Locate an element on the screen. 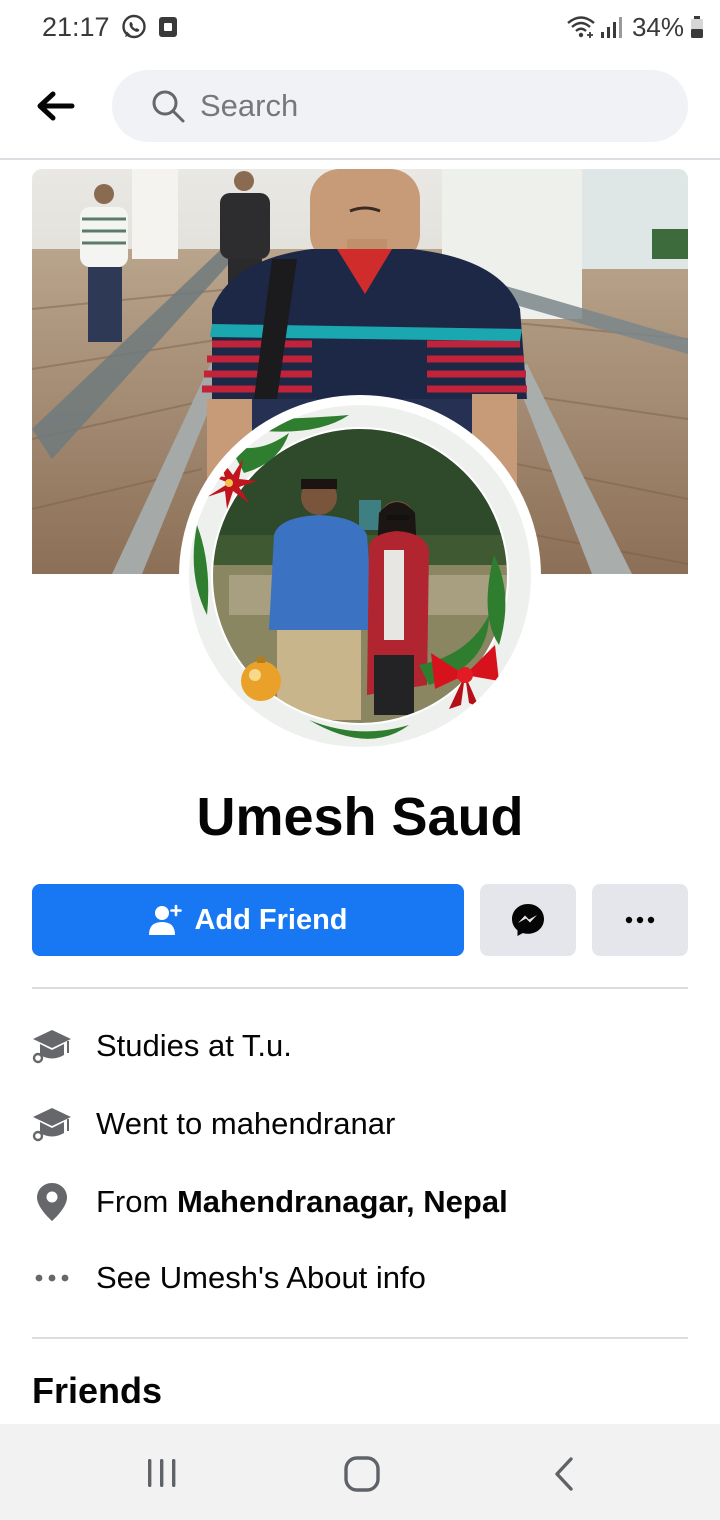  wifi-icon is located at coordinates (581, 27).